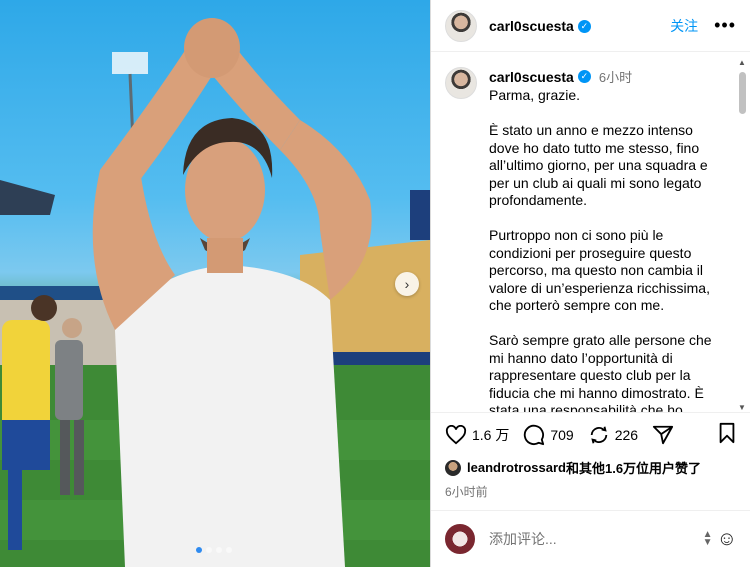 Image resolution: width=750 pixels, height=567 pixels. Describe the element at coordinates (727, 539) in the screenshot. I see `emoji-icon: ☺` at that location.